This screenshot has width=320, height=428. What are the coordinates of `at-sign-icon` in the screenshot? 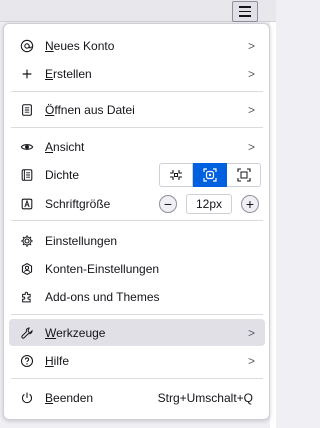 It's located at (27, 46).